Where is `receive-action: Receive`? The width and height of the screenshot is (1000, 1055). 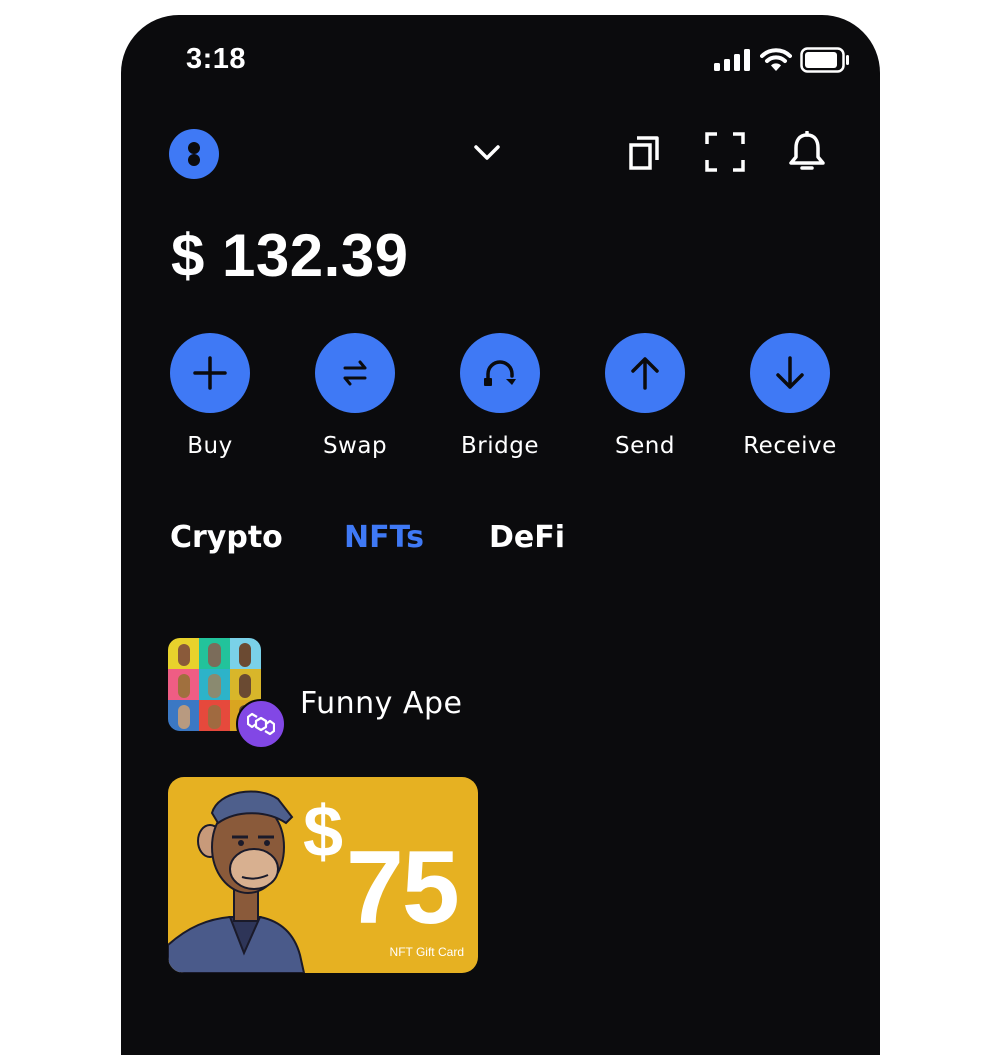 receive-action: Receive is located at coordinates (790, 396).